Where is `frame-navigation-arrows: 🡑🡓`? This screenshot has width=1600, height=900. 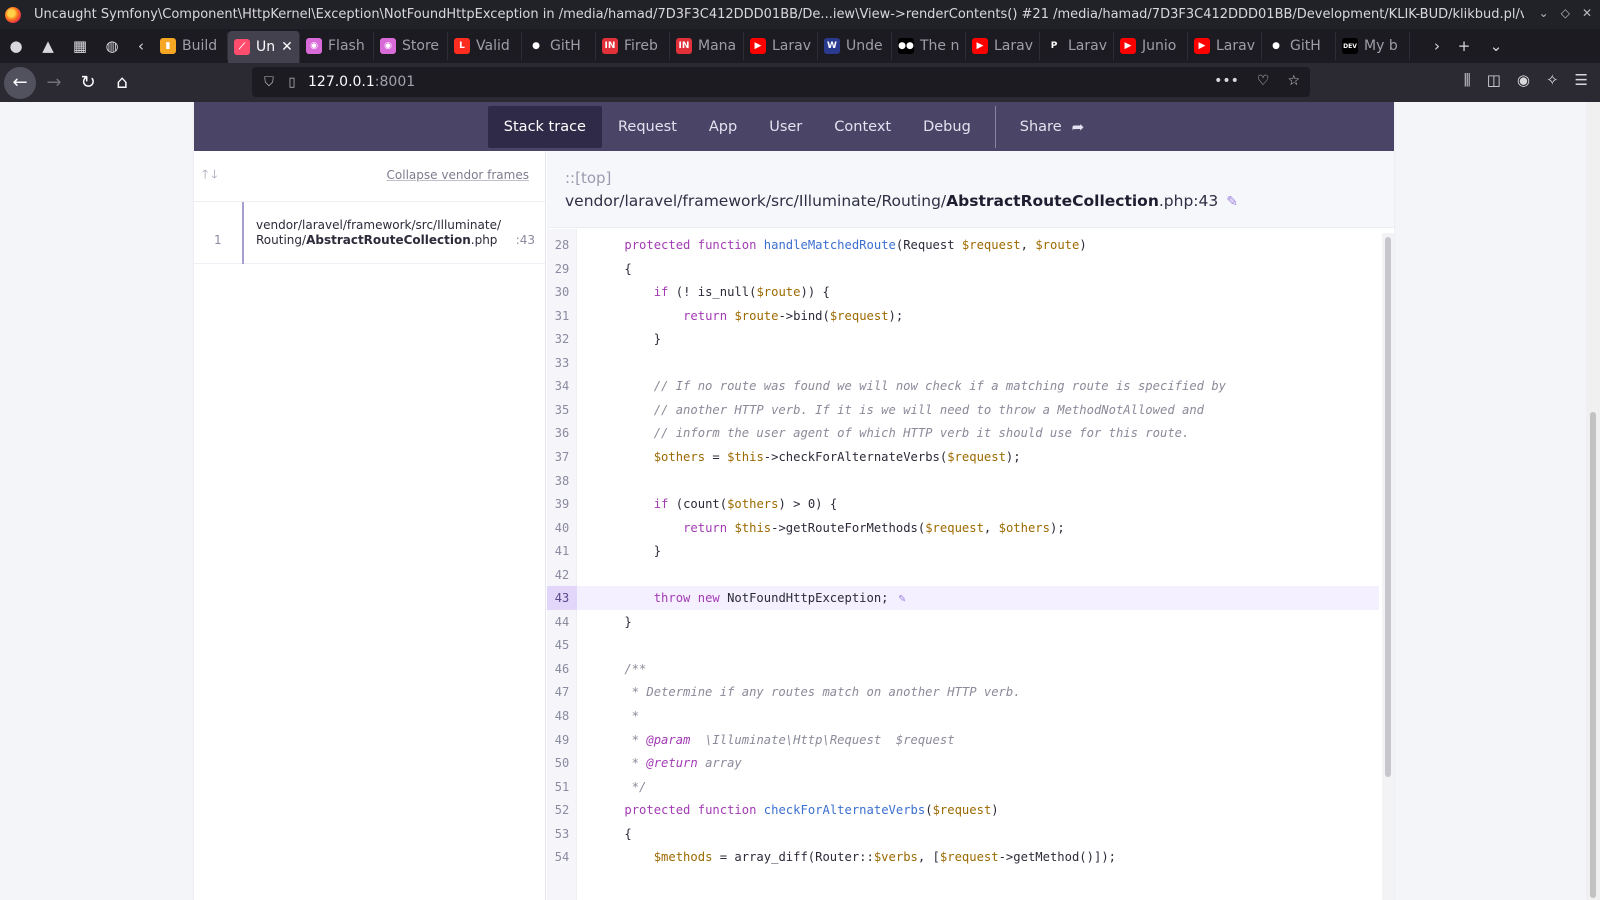
frame-navigation-arrows: 🡑🡓 is located at coordinates (211, 175).